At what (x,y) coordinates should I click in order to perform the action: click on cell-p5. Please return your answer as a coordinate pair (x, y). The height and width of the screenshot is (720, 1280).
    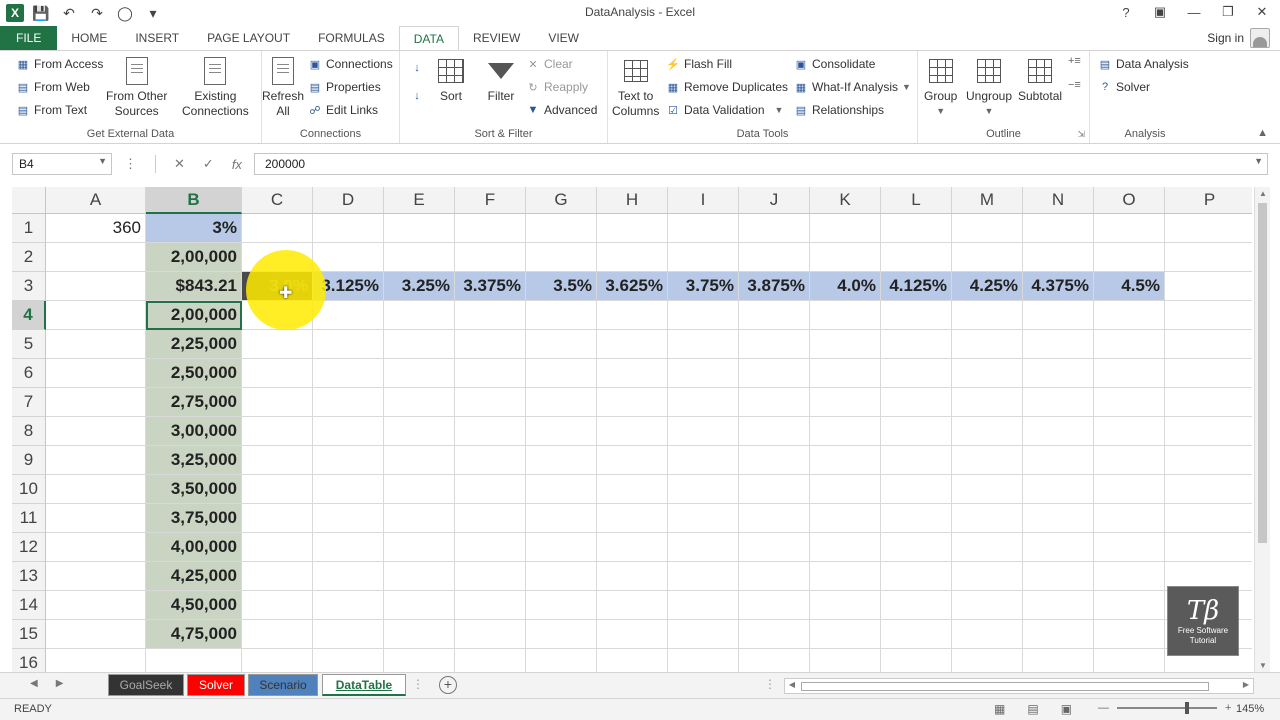
    Looking at the image, I should click on (1208, 344).